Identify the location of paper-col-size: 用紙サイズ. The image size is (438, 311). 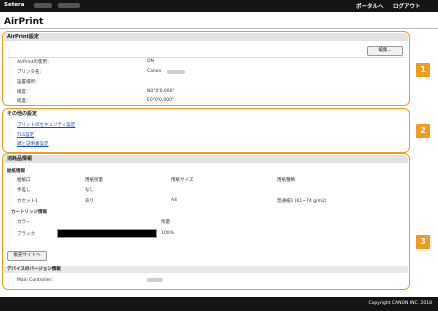
(182, 180).